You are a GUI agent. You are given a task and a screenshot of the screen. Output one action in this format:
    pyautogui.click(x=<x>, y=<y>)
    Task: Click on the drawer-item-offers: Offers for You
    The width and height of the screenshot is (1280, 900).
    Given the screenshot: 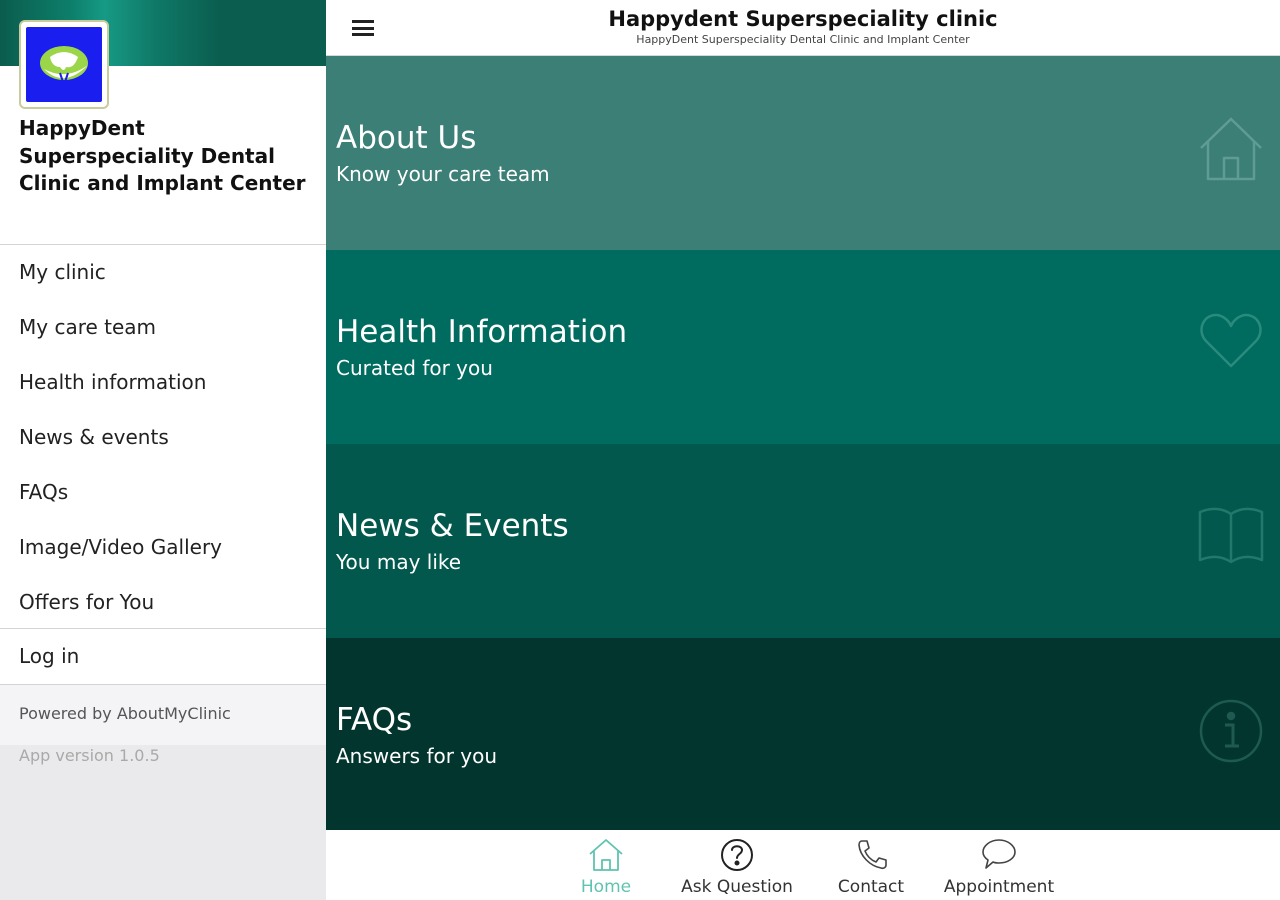 What is the action you would take?
    pyautogui.click(x=163, y=602)
    